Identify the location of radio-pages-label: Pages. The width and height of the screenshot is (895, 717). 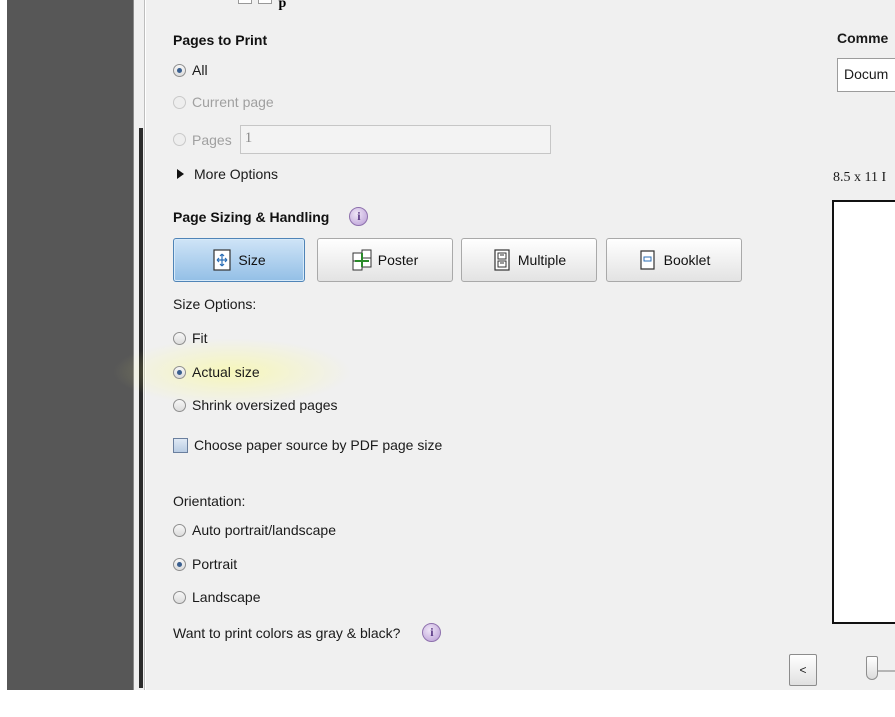
(212, 139).